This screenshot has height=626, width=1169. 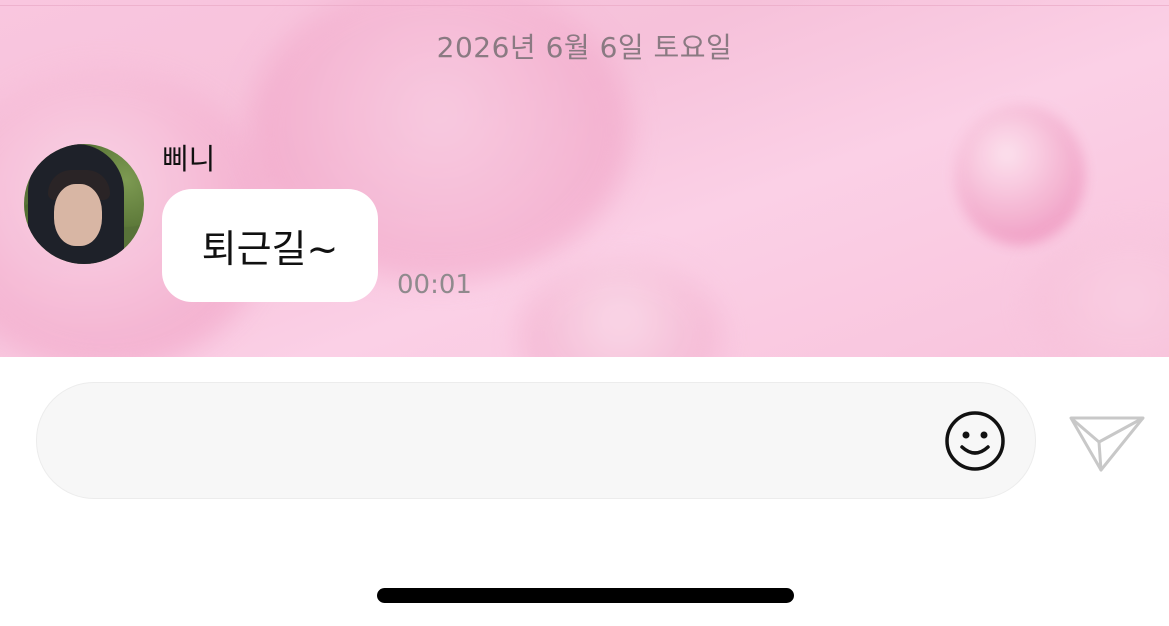 What do you see at coordinates (975, 441) in the screenshot?
I see `smiley-icon` at bounding box center [975, 441].